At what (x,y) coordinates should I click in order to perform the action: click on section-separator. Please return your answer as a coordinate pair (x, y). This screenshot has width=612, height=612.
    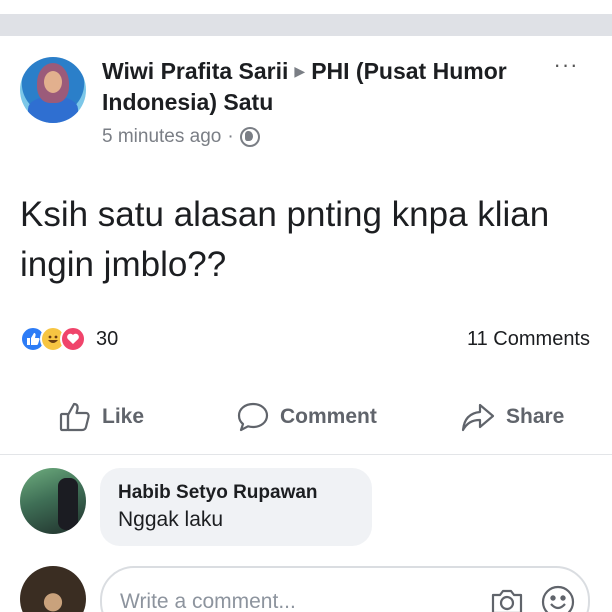
    Looking at the image, I should click on (306, 25).